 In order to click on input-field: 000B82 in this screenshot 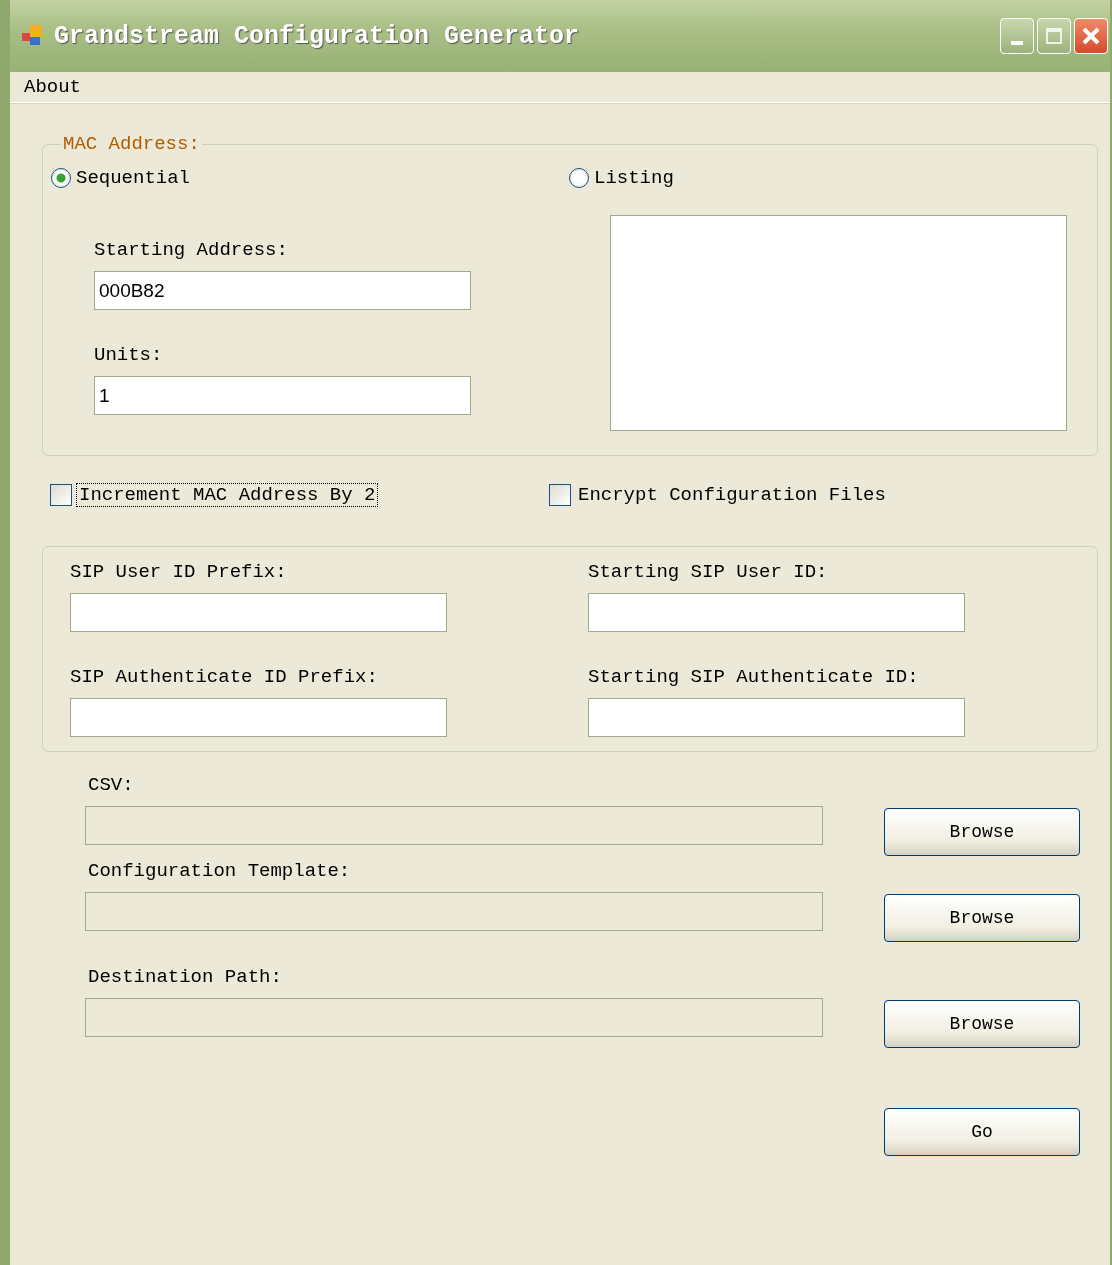, I will do `click(282, 290)`.